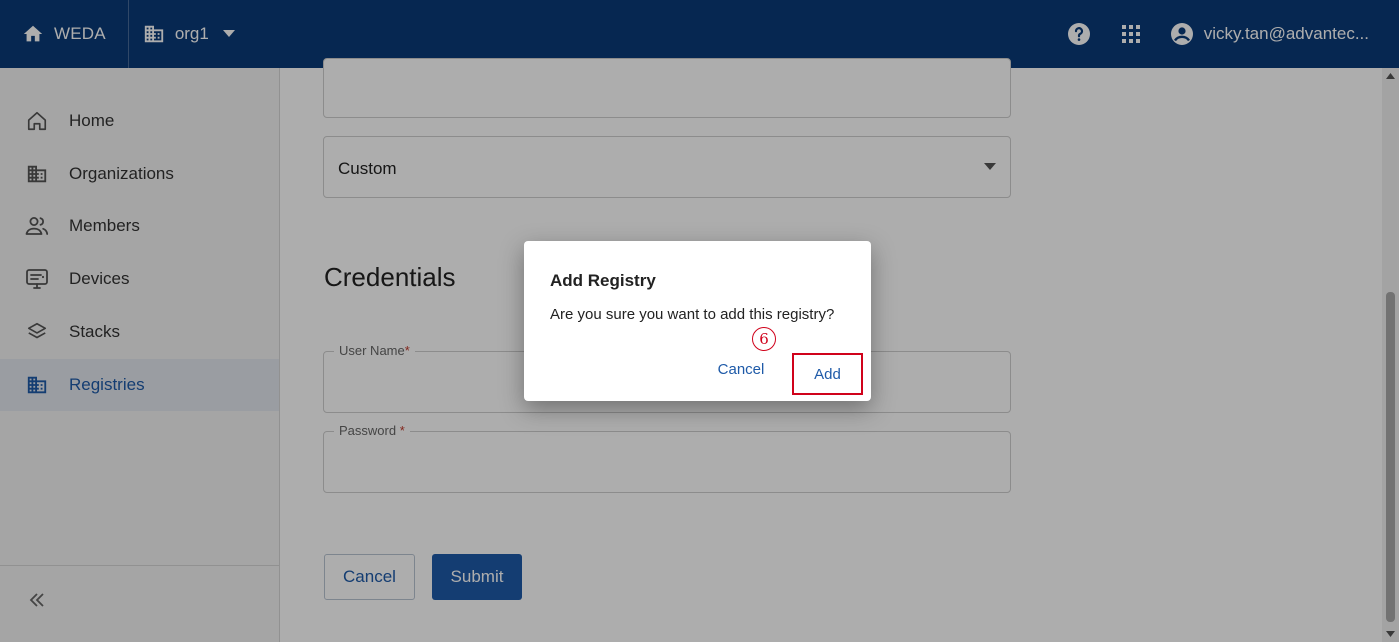  I want to click on dialog-cancel-button: Cancel, so click(741, 369).